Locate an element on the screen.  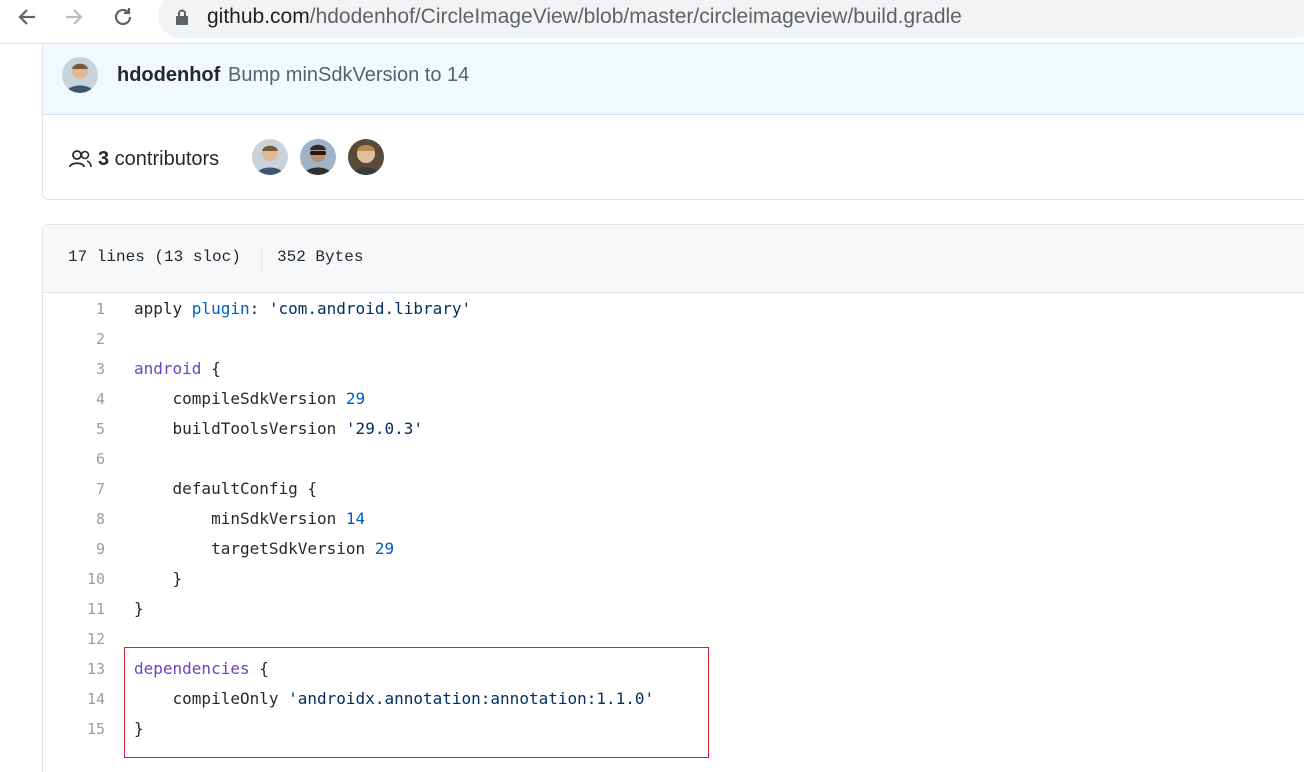
contributors-label: contributors is located at coordinates (164, 159).